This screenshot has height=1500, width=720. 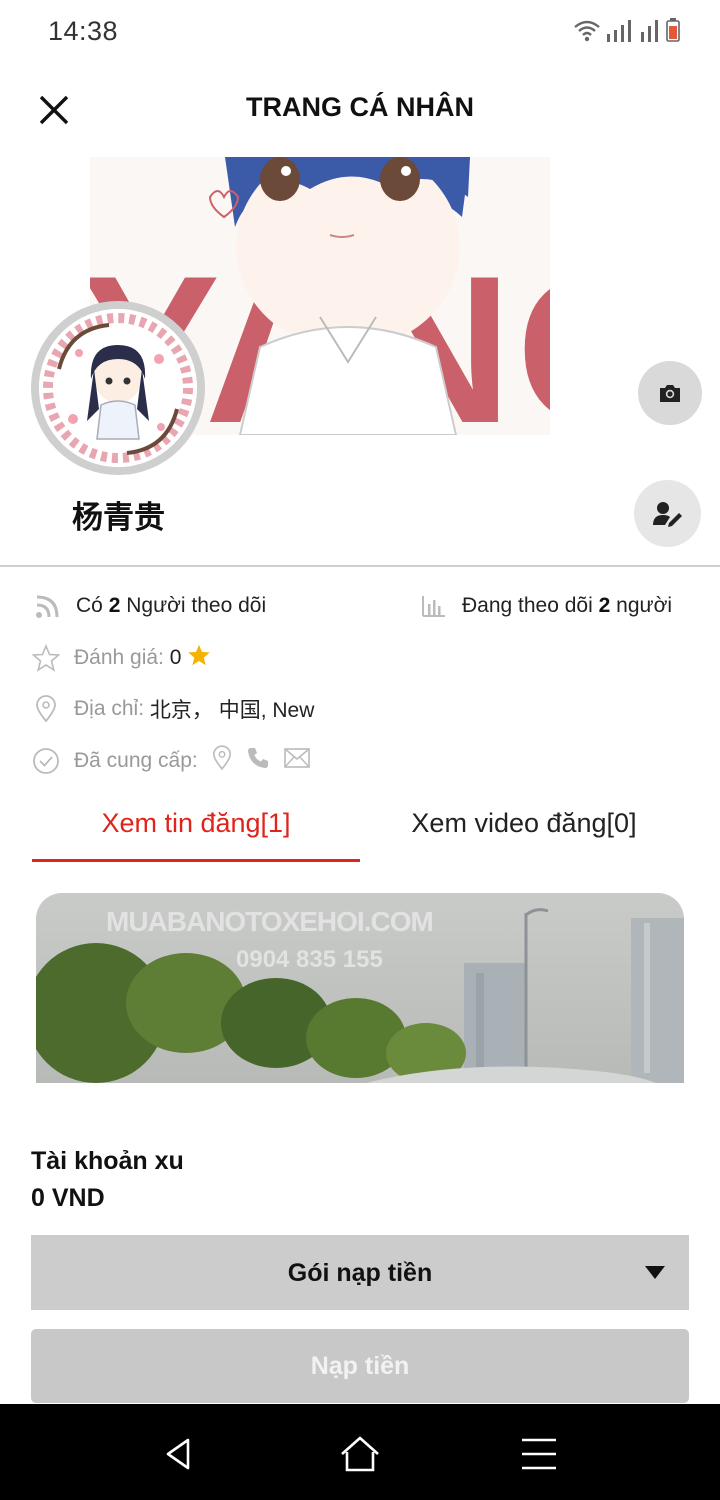 I want to click on menu-lines-icon, so click(x=539, y=1454).